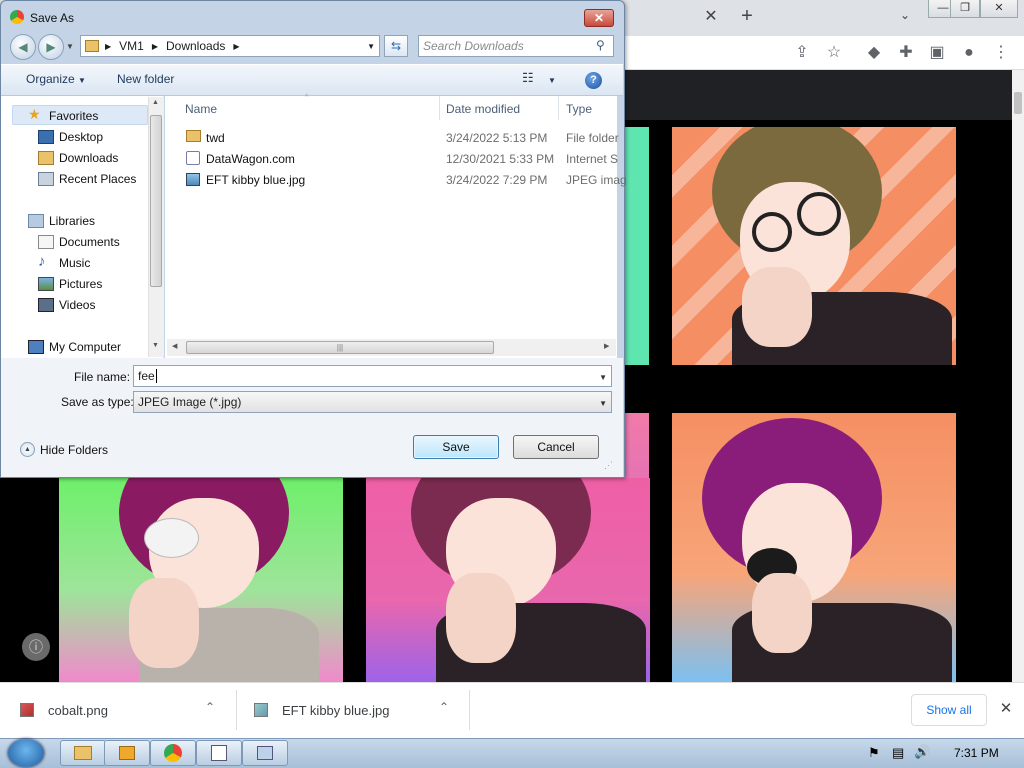 Image resolution: width=1024 pixels, height=768 pixels. What do you see at coordinates (937, 53) in the screenshot?
I see `sidepanel-icon: ▣` at bounding box center [937, 53].